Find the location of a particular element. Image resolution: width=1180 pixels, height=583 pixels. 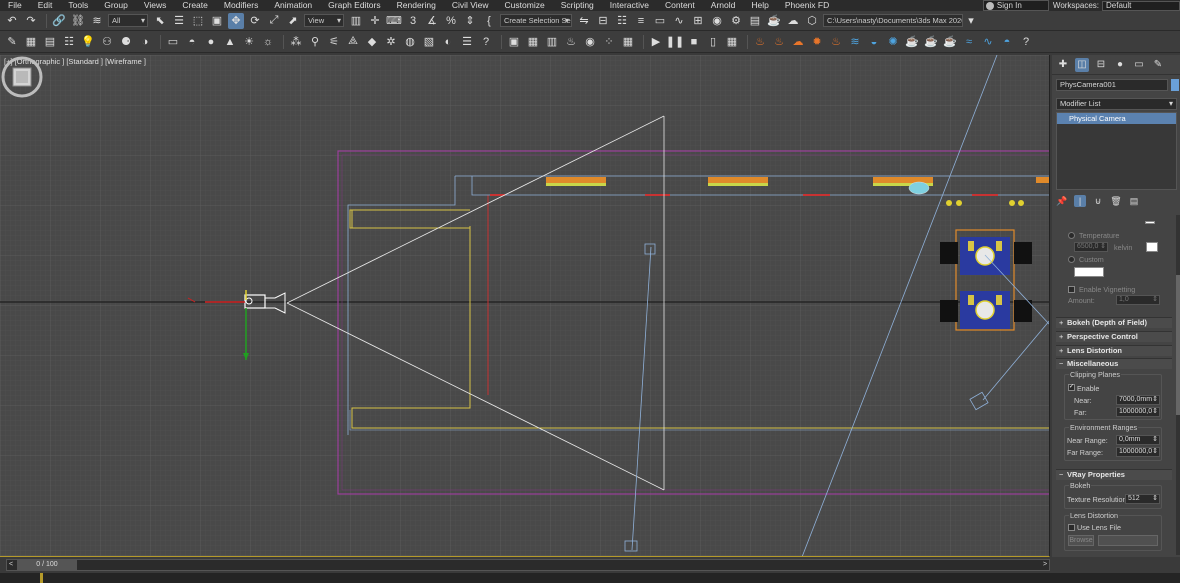

render-icon: ☕ is located at coordinates (774, 21).